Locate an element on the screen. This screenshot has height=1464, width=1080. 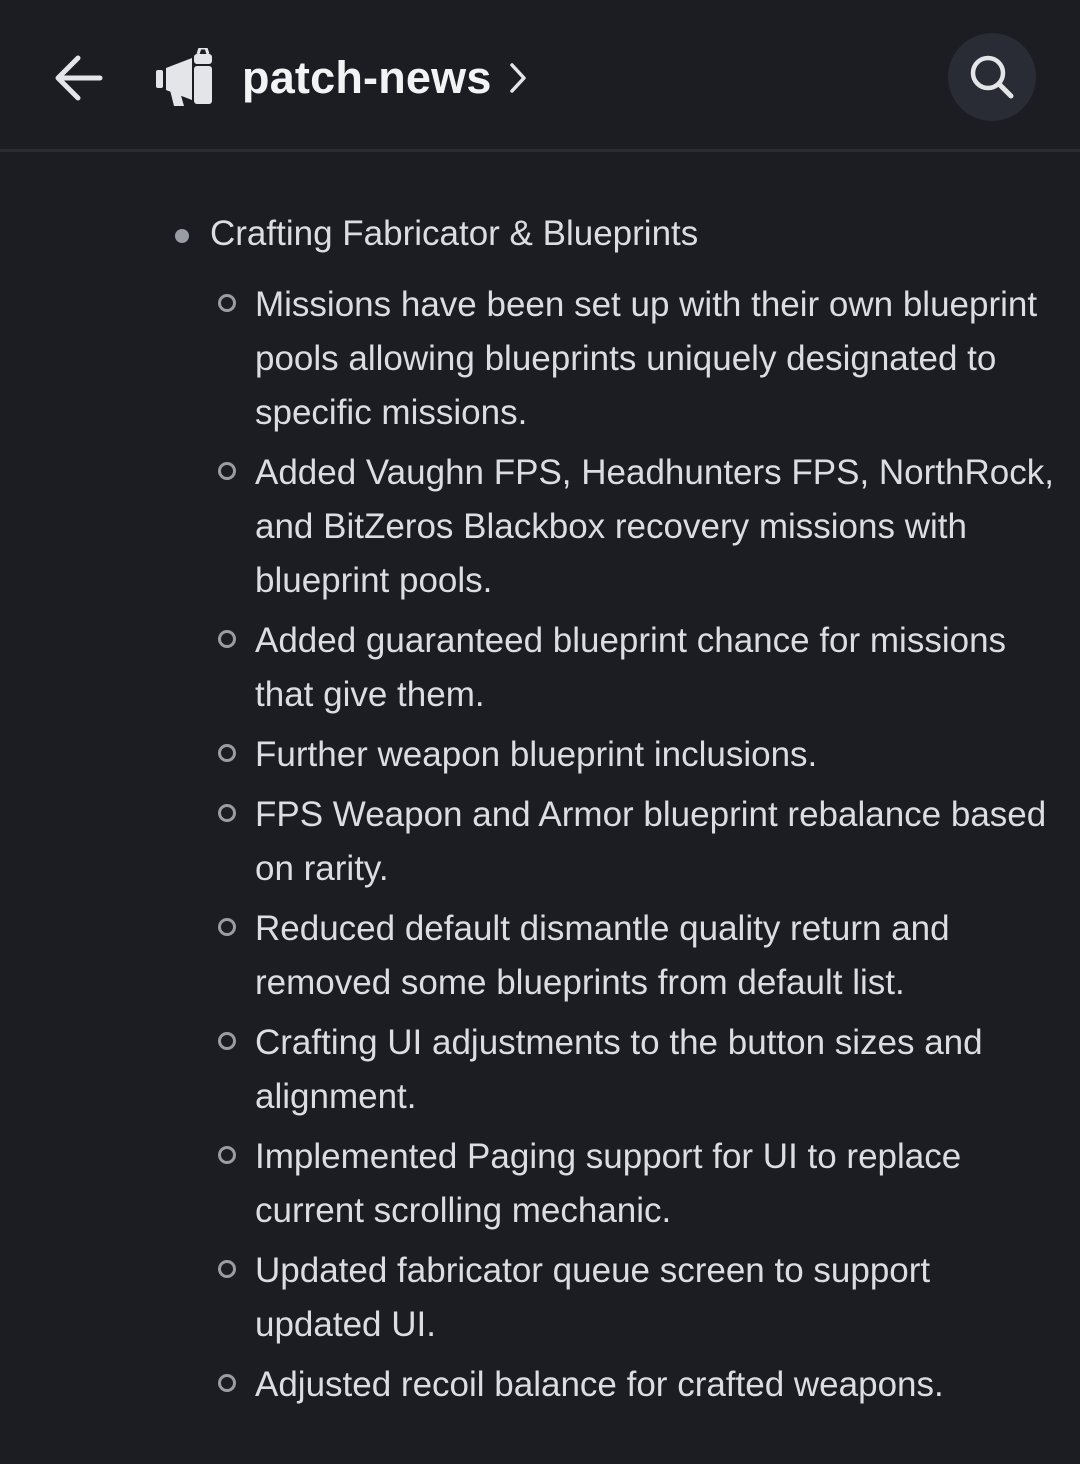
list-item: Further weapon blueprint inclusions. is located at coordinates (636, 755).